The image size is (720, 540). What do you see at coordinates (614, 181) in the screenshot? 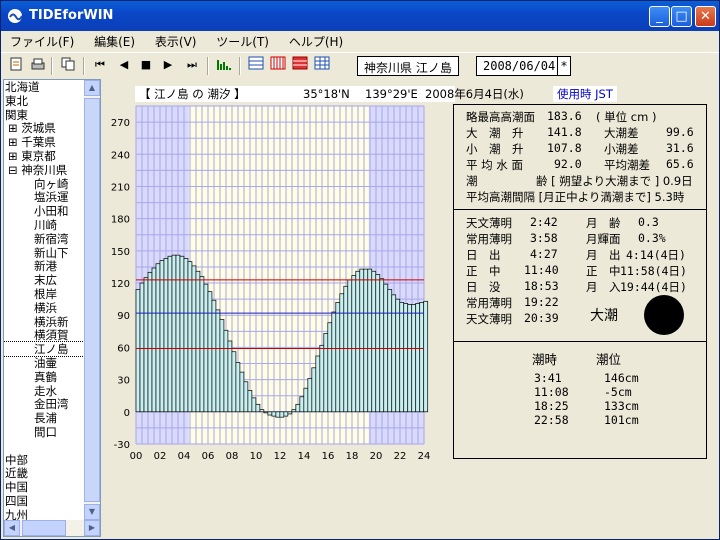
I see `info-tide-age-value: 齢 [ 朔望より大潮まで ] 0.9日` at bounding box center [614, 181].